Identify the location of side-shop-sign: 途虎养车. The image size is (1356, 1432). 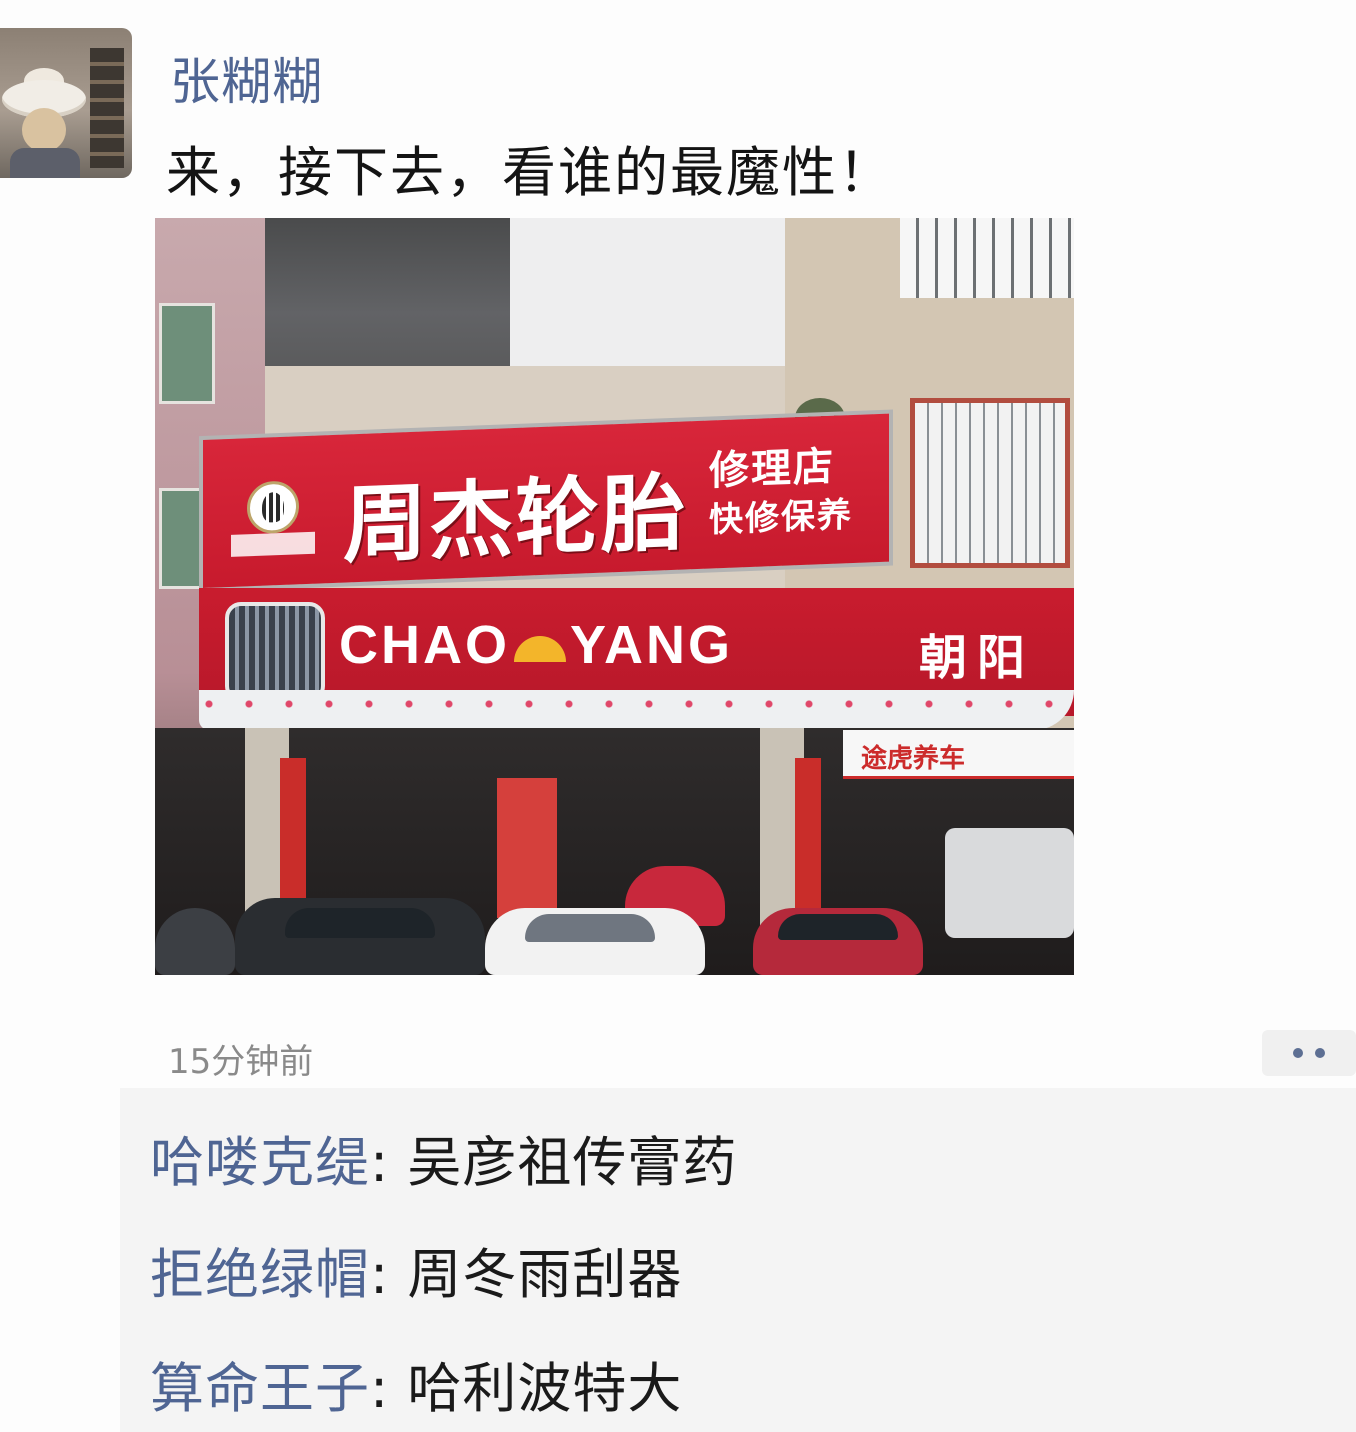
(958, 754).